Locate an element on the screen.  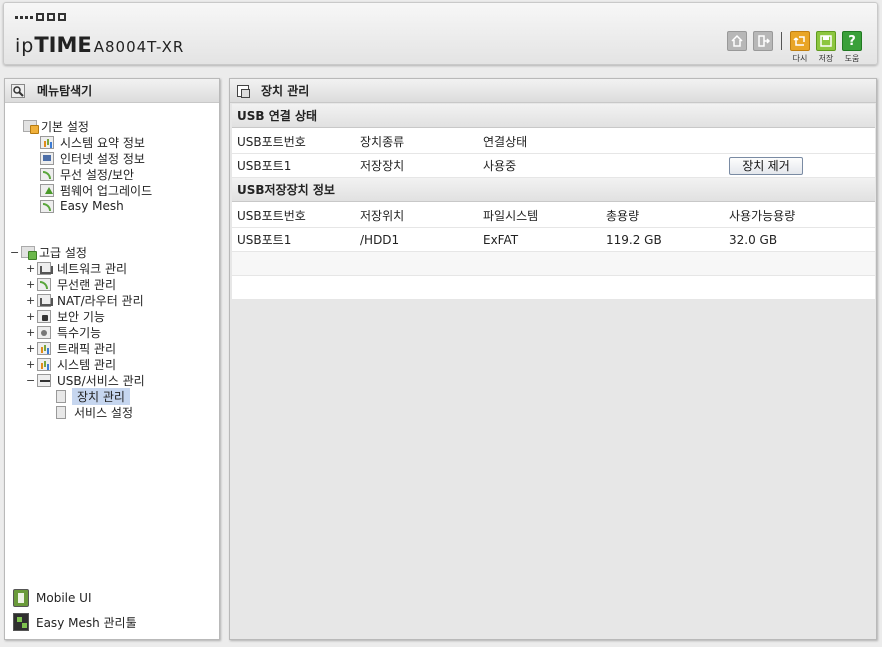
menu-item-wireless-security: 무선 설정/보안 is located at coordinates (87, 174).